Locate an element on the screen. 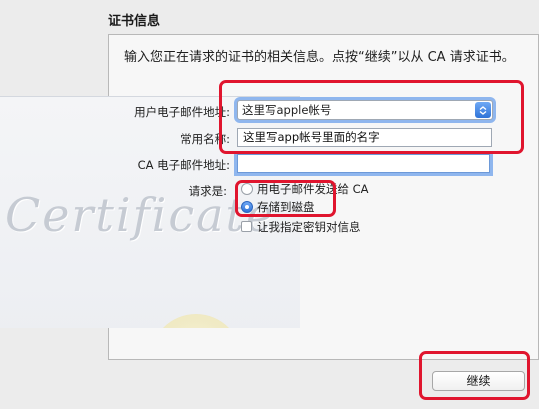  ca-email-label: CA 电子邮件地址: is located at coordinates (183, 165).